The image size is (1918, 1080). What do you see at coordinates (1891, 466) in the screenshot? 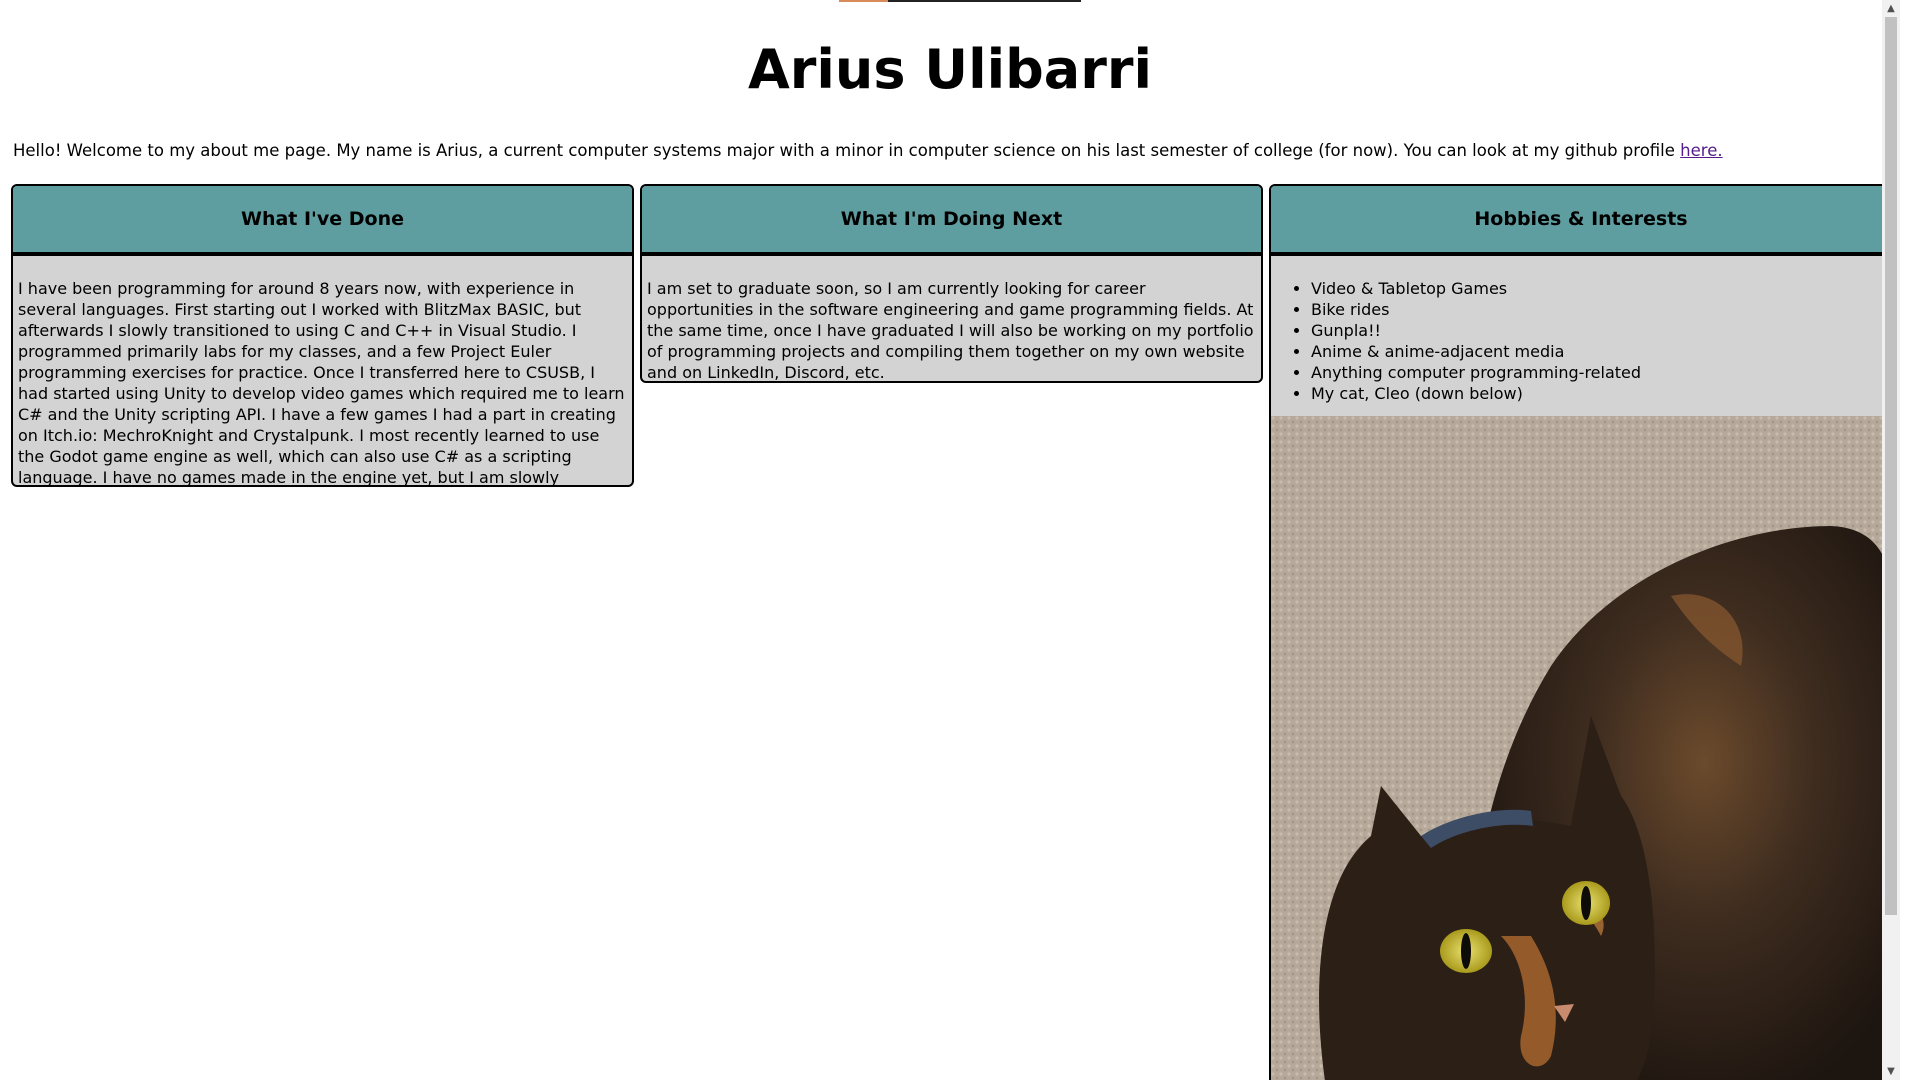
I see `scrollbar-thumb` at bounding box center [1891, 466].